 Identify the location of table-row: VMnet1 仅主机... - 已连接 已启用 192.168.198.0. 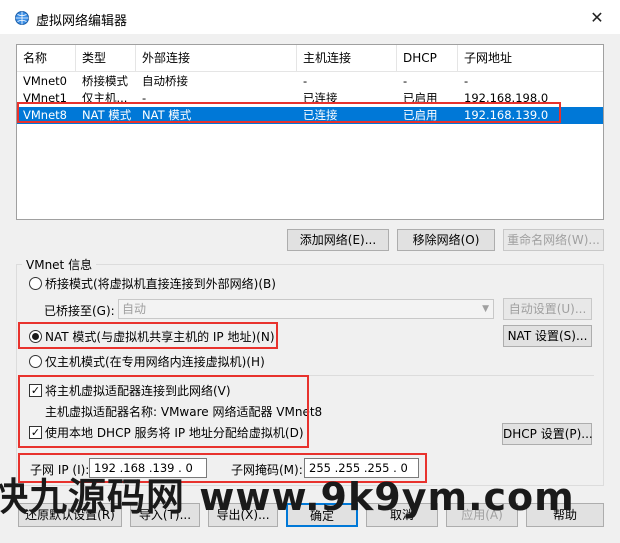
(310, 98).